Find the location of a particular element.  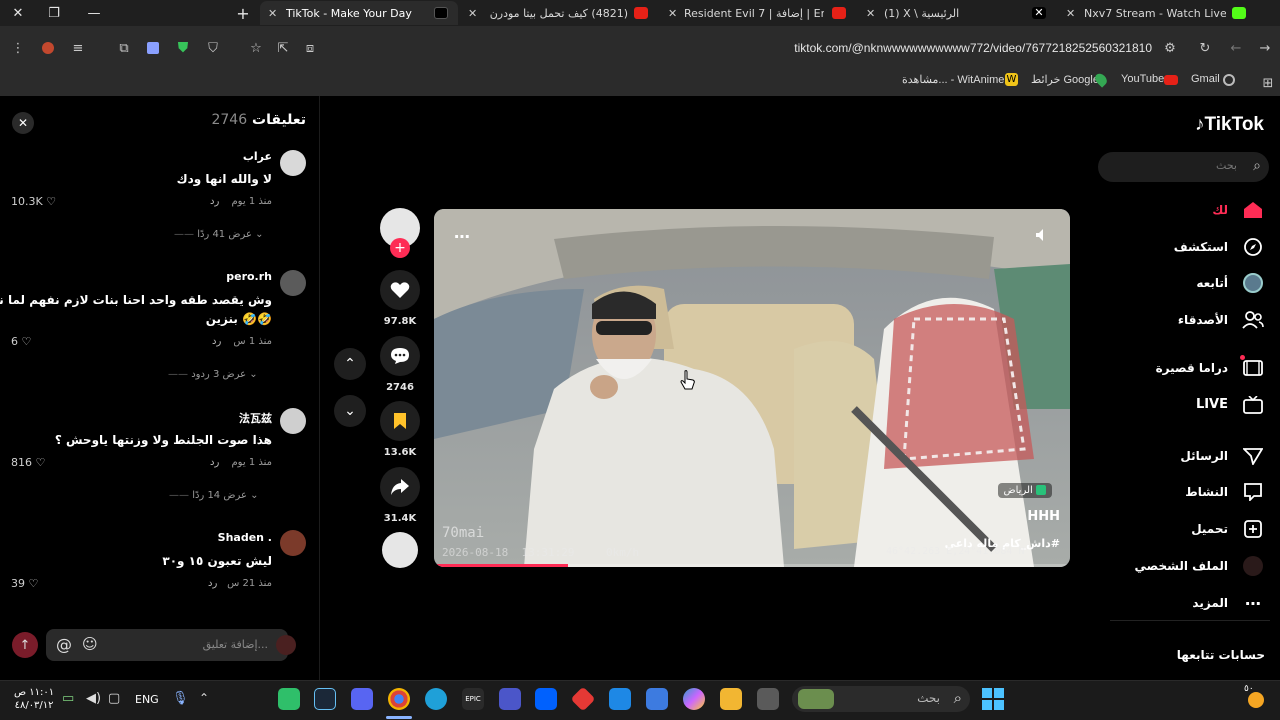

extension-icon is located at coordinates (48, 48).